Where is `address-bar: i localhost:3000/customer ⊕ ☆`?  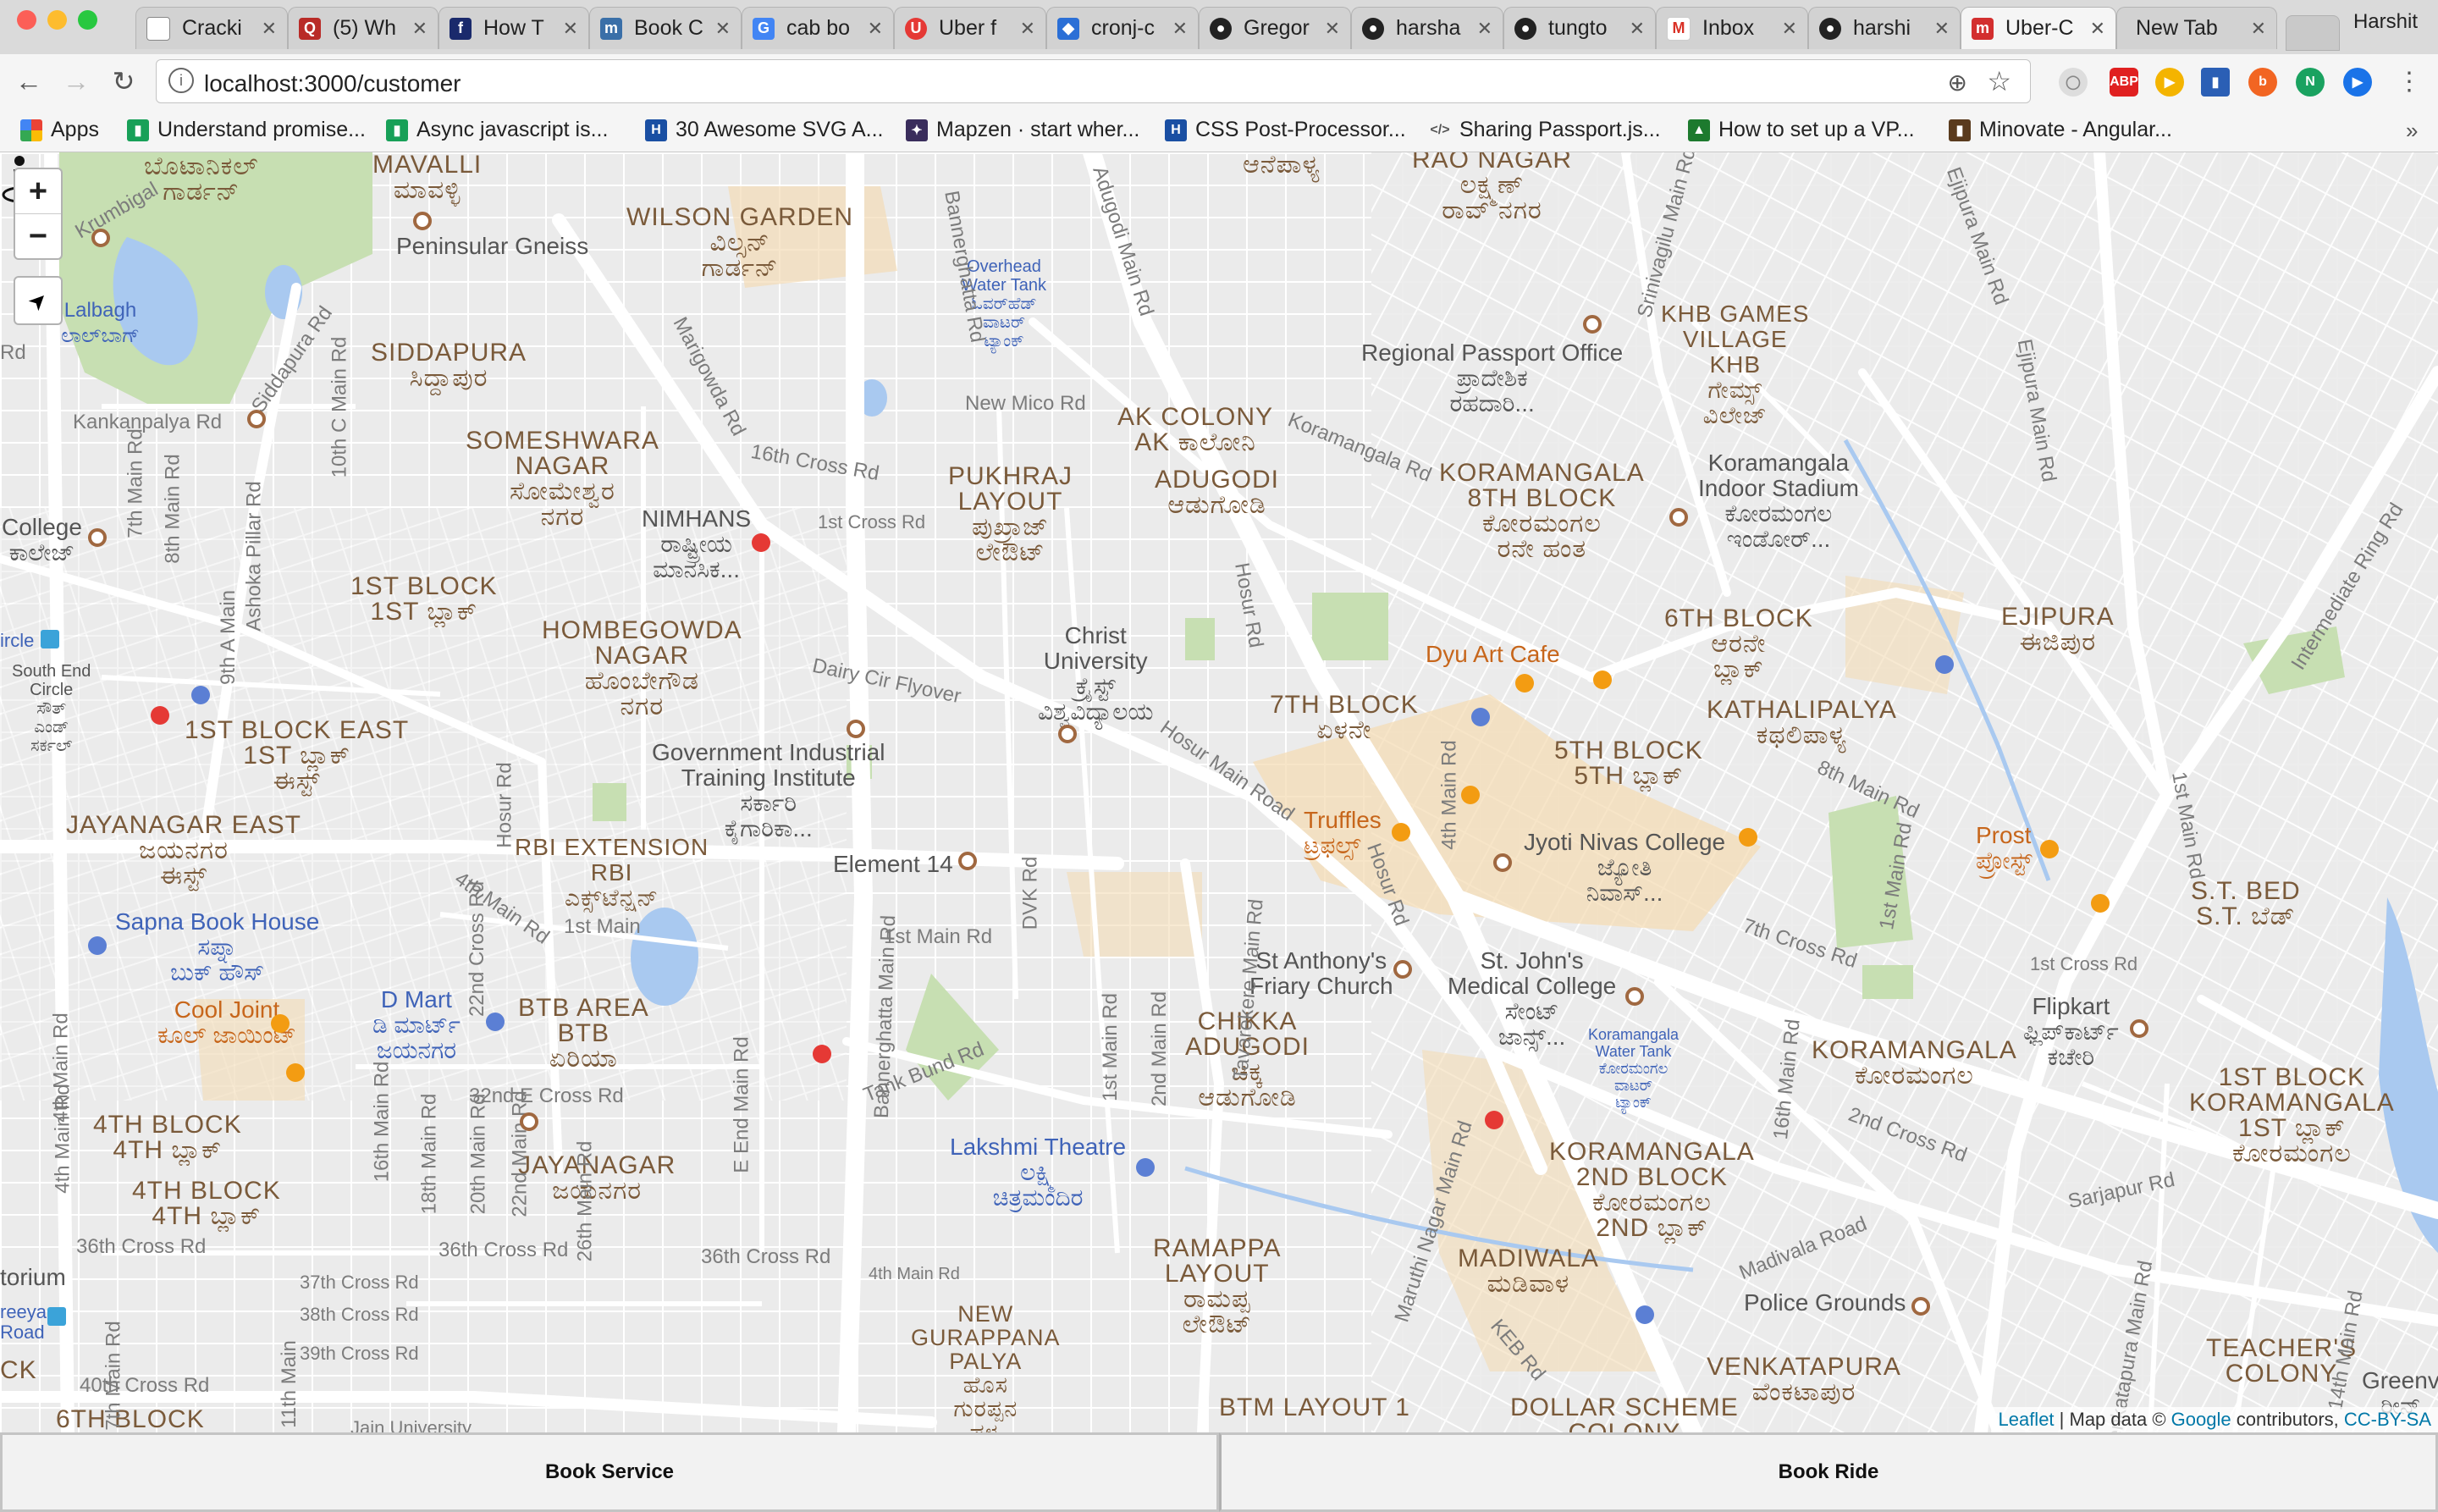
address-bar: i localhost:3000/customer ⊕ ☆ is located at coordinates (1093, 81).